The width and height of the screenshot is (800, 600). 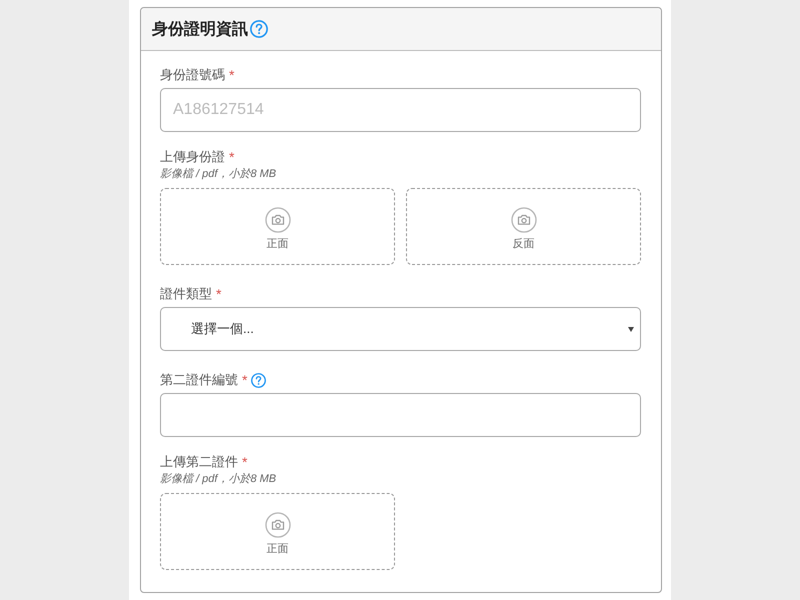 What do you see at coordinates (631, 329) in the screenshot?
I see `caret-icon` at bounding box center [631, 329].